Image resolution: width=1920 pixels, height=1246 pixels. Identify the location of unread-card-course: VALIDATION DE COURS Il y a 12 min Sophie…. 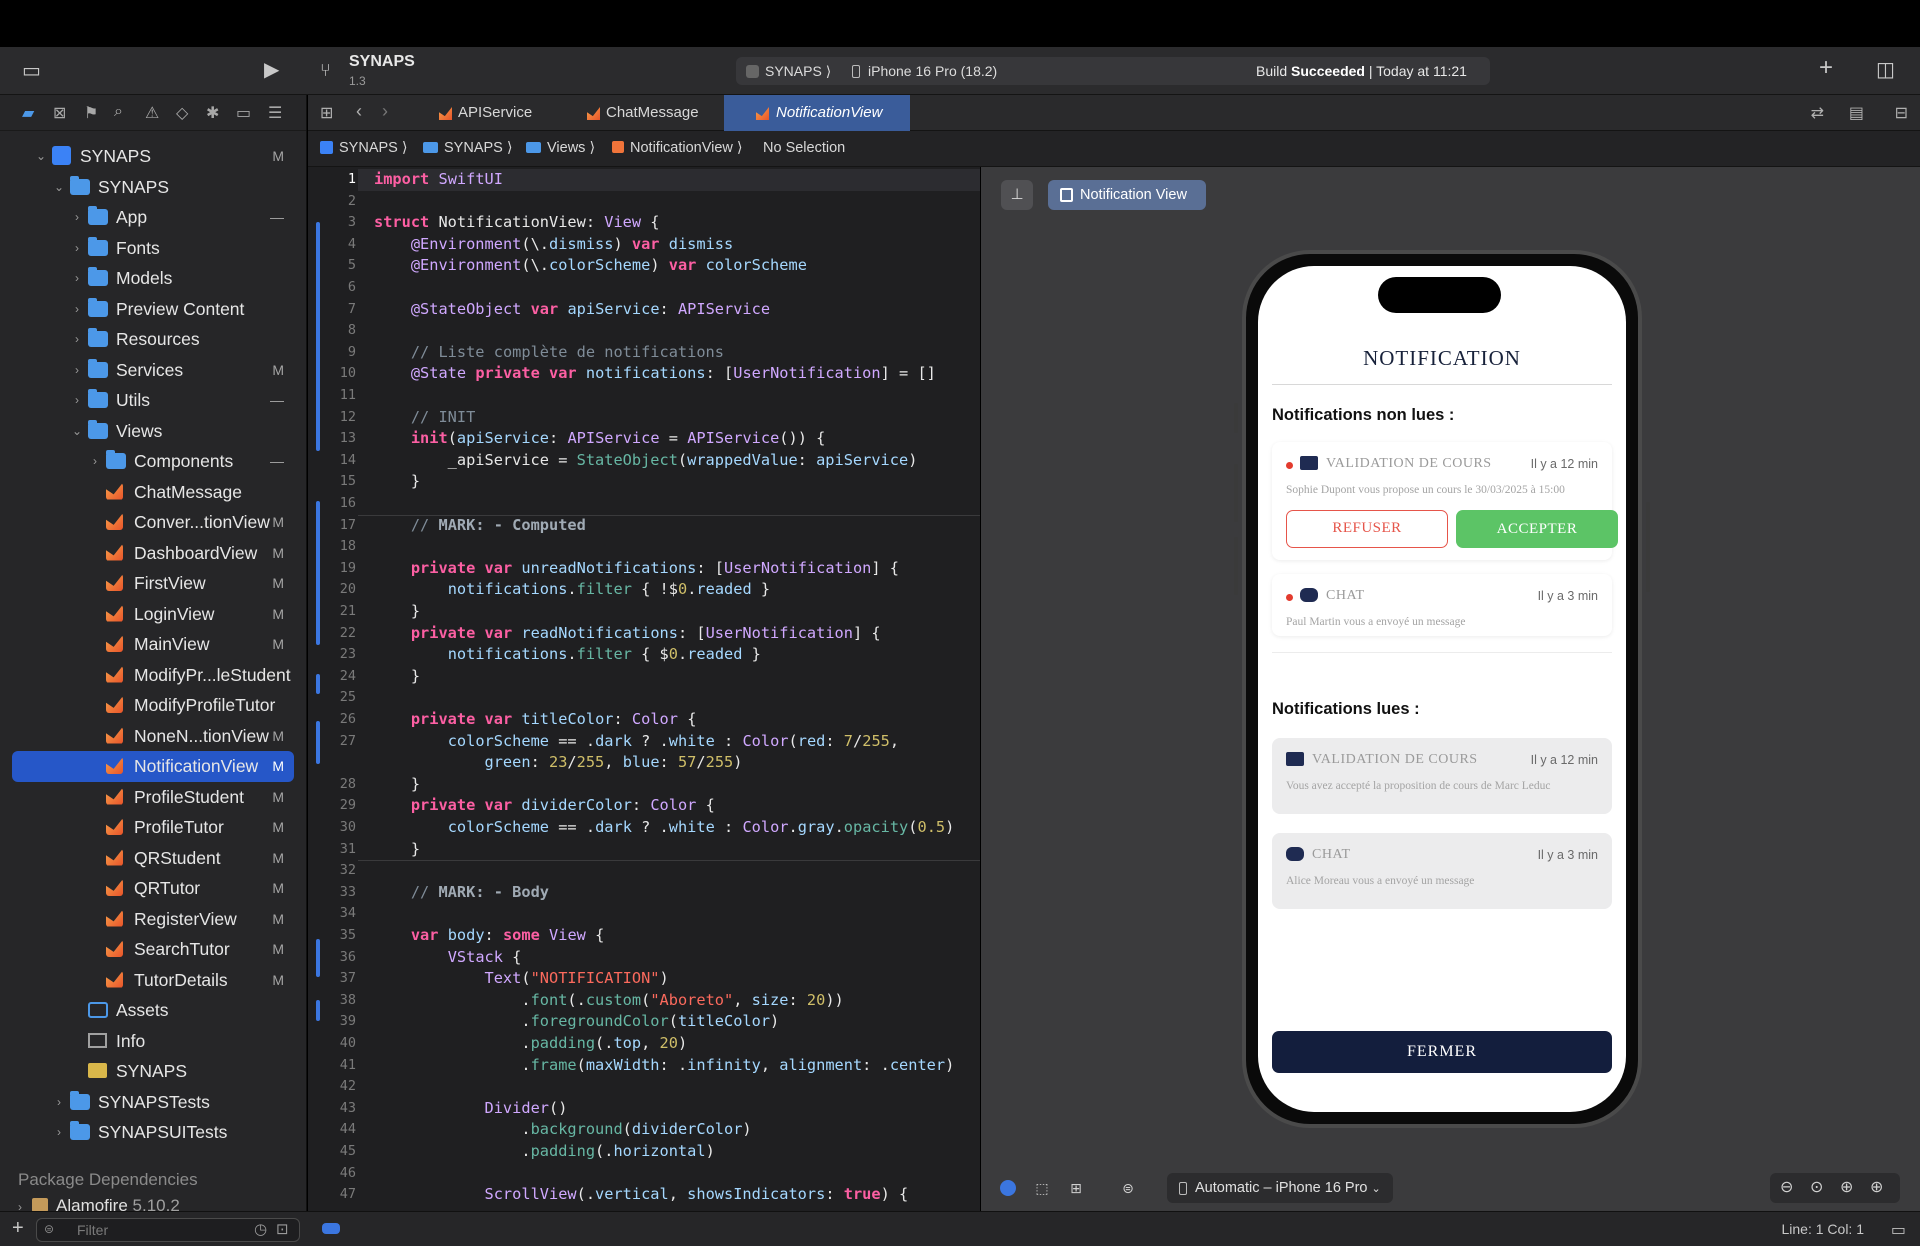
(1445, 501).